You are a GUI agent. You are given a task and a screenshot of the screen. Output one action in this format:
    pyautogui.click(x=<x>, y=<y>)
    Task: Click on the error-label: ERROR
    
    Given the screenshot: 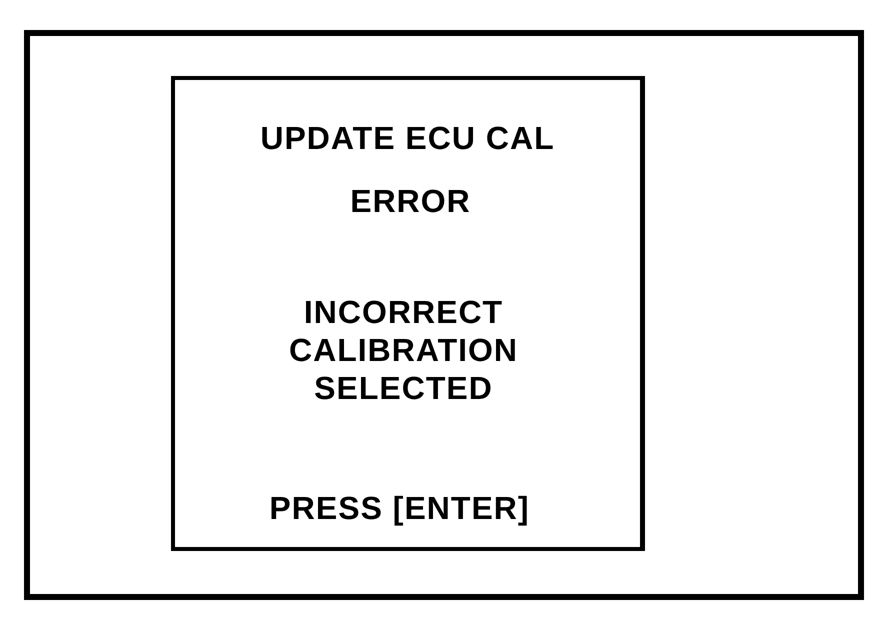 What is the action you would take?
    pyautogui.click(x=410, y=201)
    